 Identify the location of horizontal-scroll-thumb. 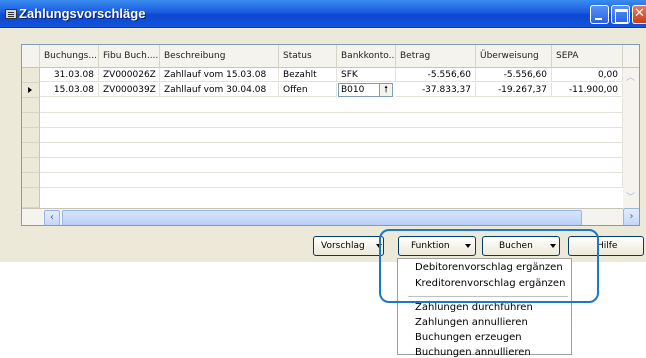
(322, 217).